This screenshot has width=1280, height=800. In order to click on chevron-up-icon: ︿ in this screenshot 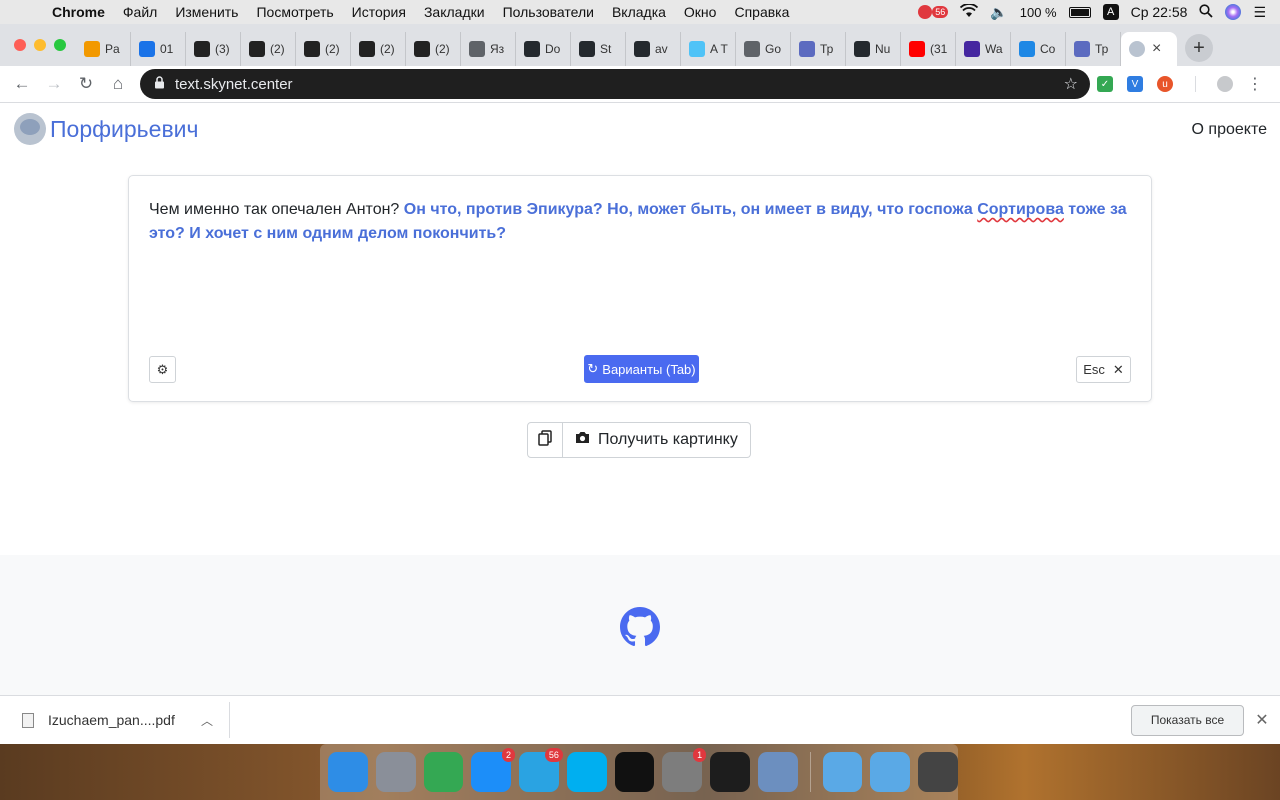, I will do `click(207, 720)`.